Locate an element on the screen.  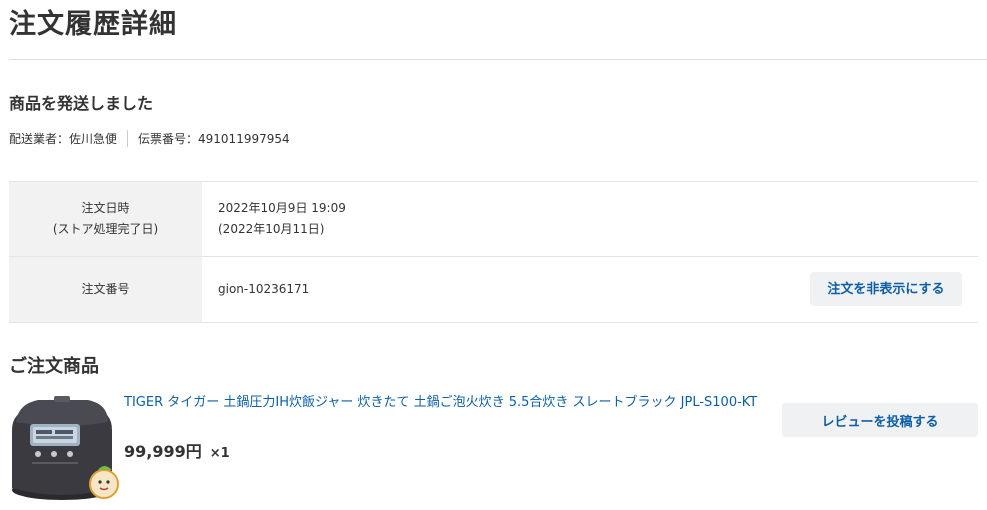
carrier-text: 配送業者：佐川急便 is located at coordinates (63, 138).